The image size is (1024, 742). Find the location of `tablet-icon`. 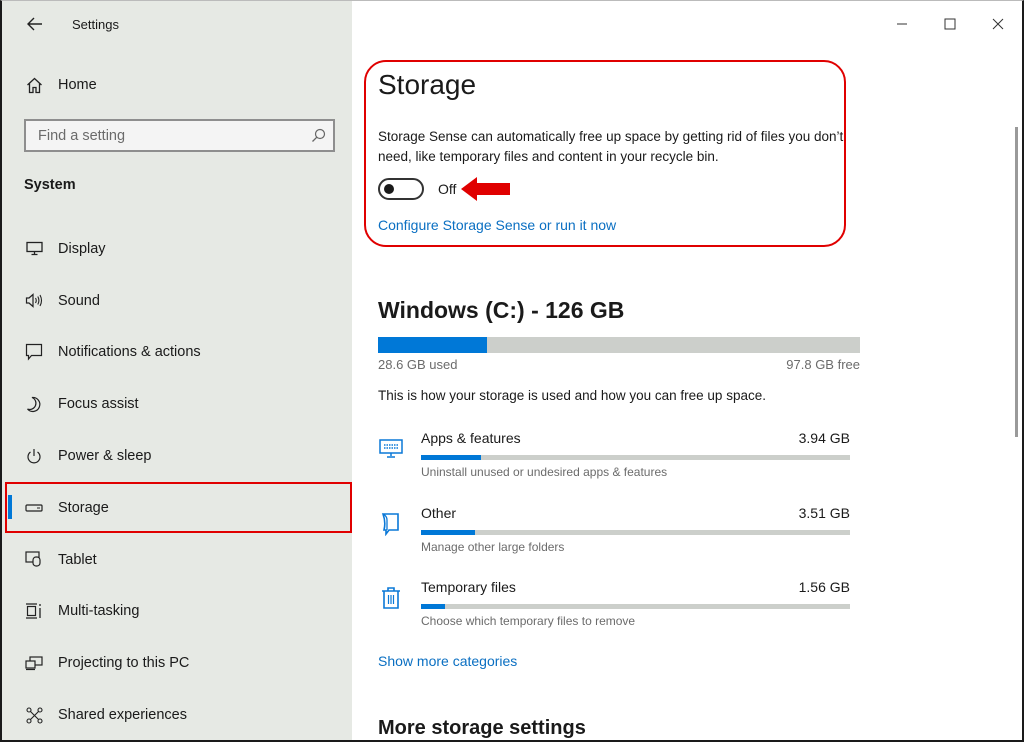

tablet-icon is located at coordinates (34, 559).